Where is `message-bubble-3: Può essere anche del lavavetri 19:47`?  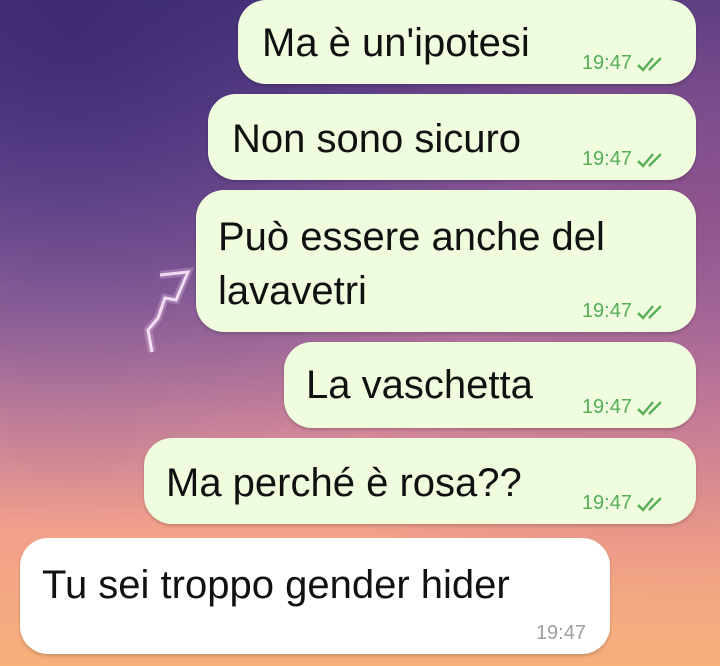
message-bubble-3: Può essere anche del lavavetri 19:47 is located at coordinates (446, 261).